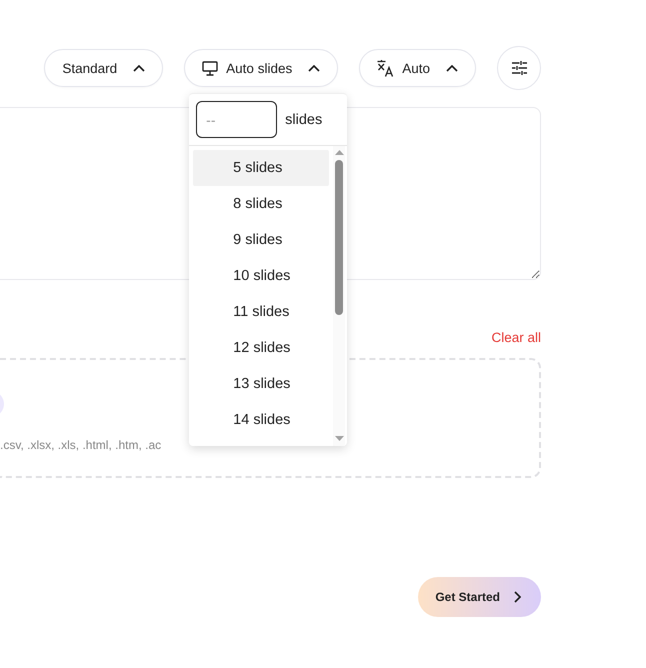  Describe the element at coordinates (261, 240) in the screenshot. I see `menu-option: 9 slides` at that location.